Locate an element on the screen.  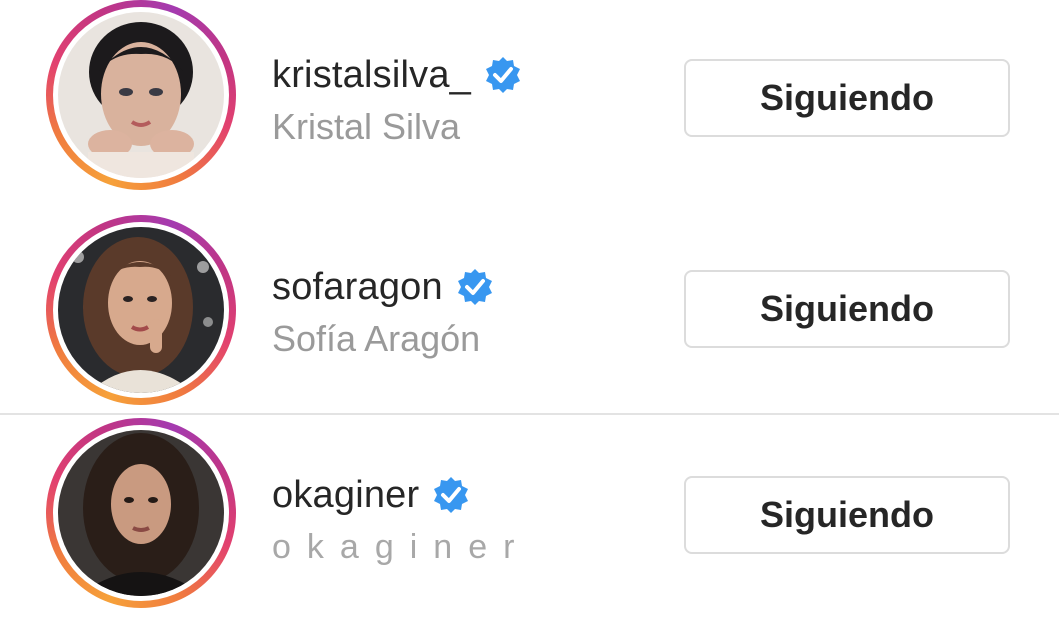
username: kristalsilva_ is located at coordinates (371, 75).